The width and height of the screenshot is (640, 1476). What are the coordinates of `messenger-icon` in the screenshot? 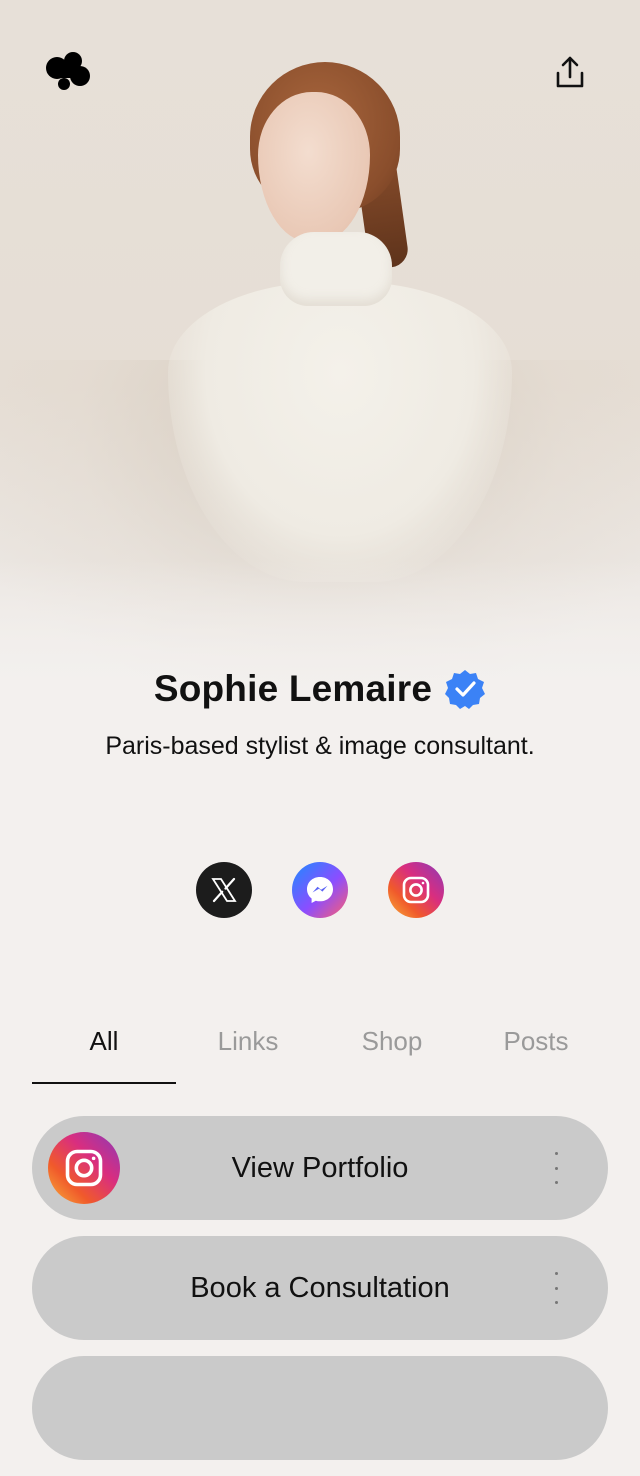 It's located at (320, 890).